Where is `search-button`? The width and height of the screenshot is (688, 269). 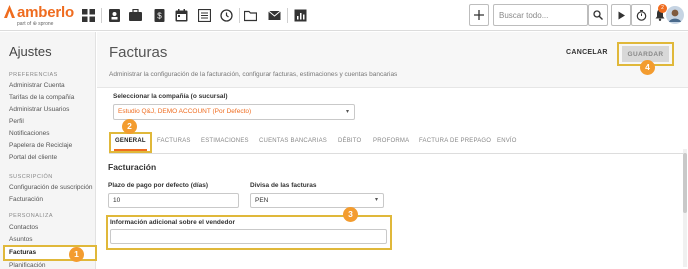 search-button is located at coordinates (598, 15).